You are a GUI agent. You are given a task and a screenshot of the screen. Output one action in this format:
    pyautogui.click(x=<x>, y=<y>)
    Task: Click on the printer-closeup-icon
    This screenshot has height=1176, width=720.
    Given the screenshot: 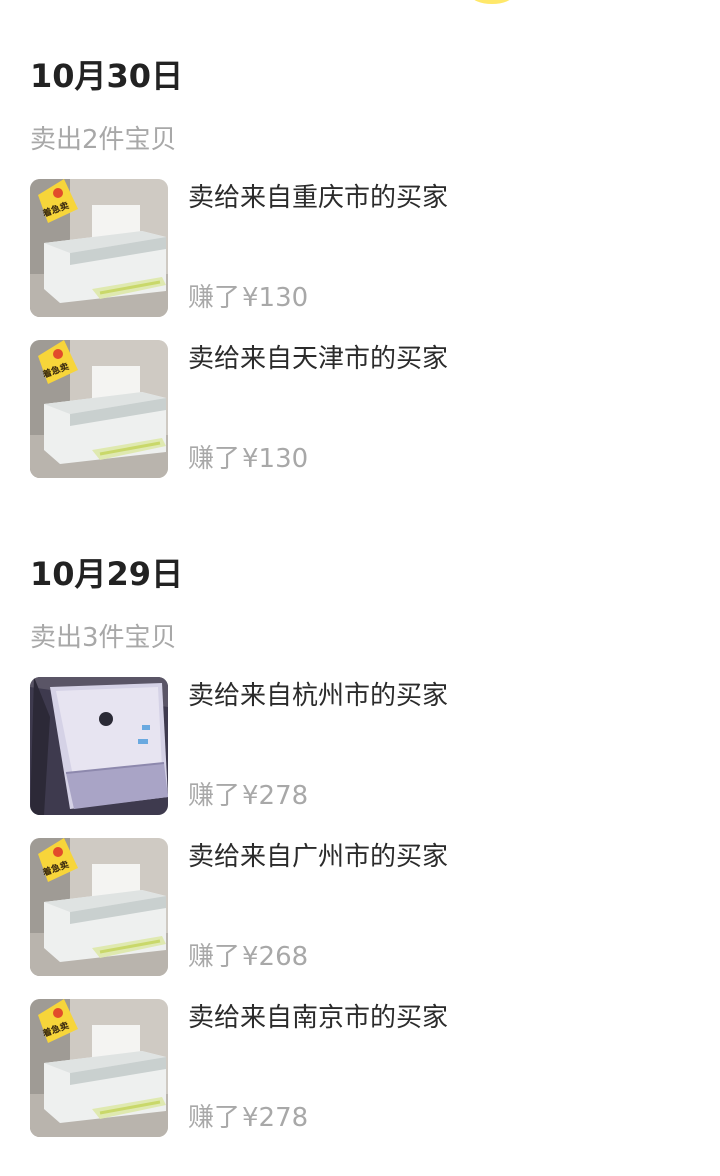 What is the action you would take?
    pyautogui.click(x=99, y=746)
    